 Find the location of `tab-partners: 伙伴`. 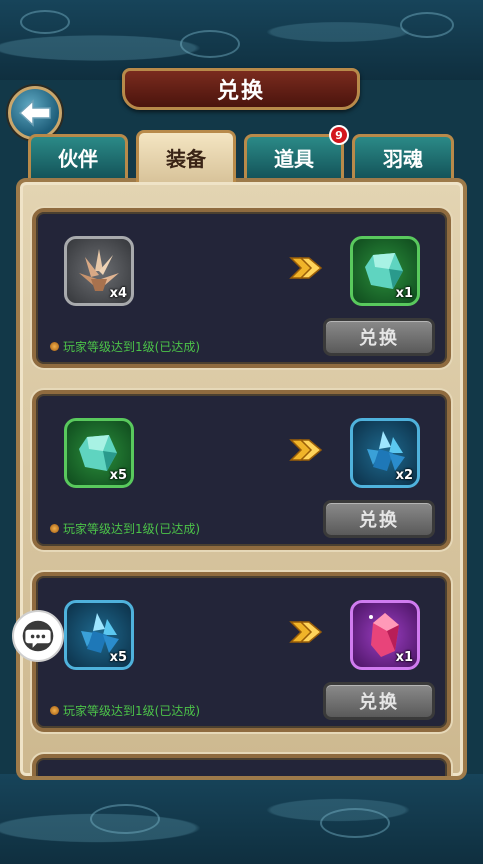

tab-partners: 伙伴 is located at coordinates (78, 156).